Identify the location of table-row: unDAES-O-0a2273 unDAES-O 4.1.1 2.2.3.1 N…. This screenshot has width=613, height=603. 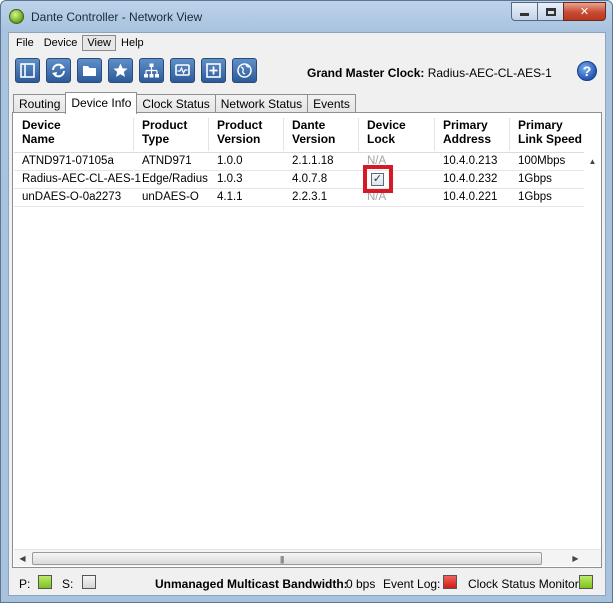
(299, 198).